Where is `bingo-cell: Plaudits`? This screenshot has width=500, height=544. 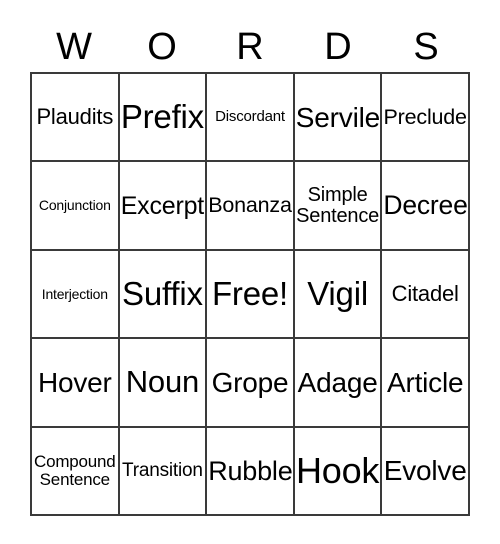 bingo-cell: Plaudits is located at coordinates (76, 118).